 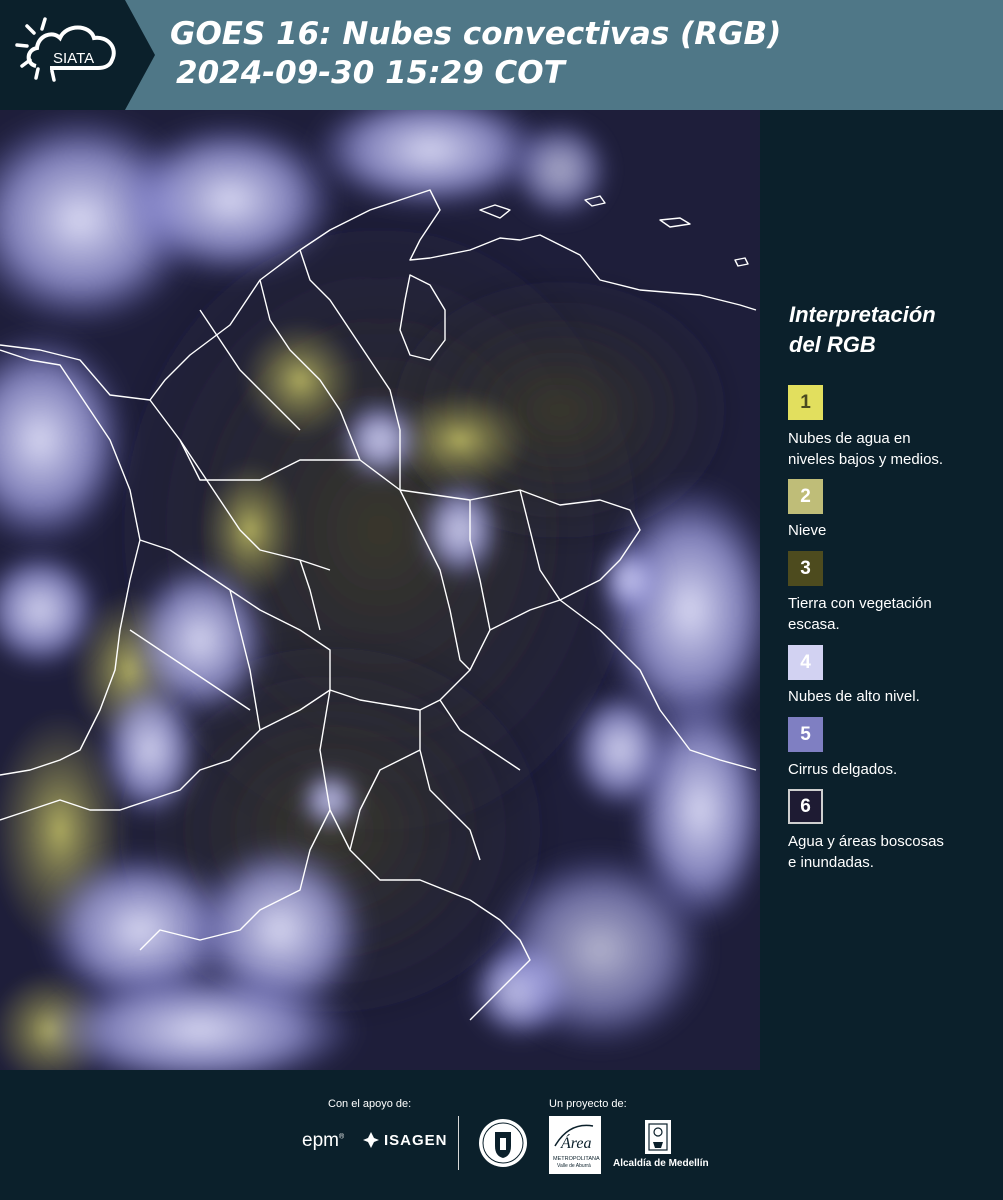 What do you see at coordinates (849, 438) in the screenshot?
I see `legend-label-1-line1: Nubes de agua en` at bounding box center [849, 438].